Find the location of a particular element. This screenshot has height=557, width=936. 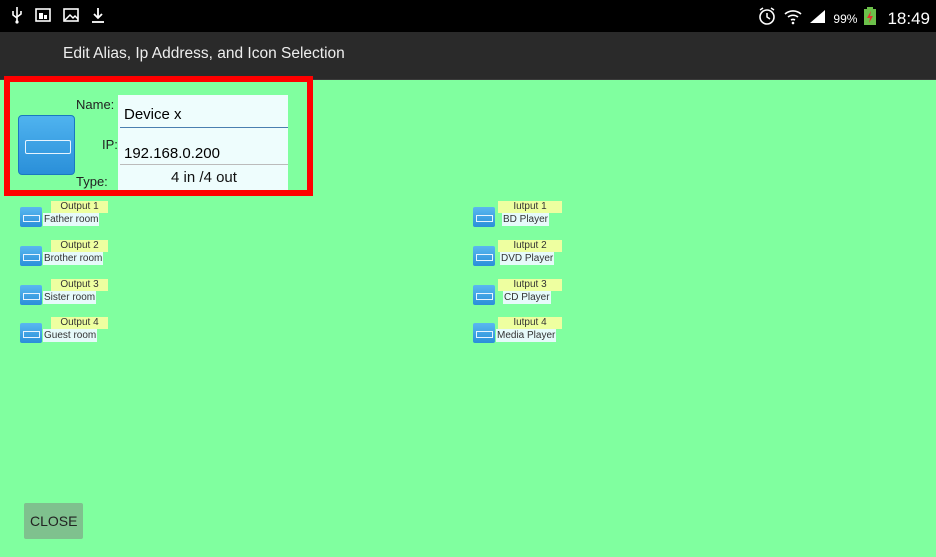

input-item-3: Iutput 3 CD Player is located at coordinates (519, 293).